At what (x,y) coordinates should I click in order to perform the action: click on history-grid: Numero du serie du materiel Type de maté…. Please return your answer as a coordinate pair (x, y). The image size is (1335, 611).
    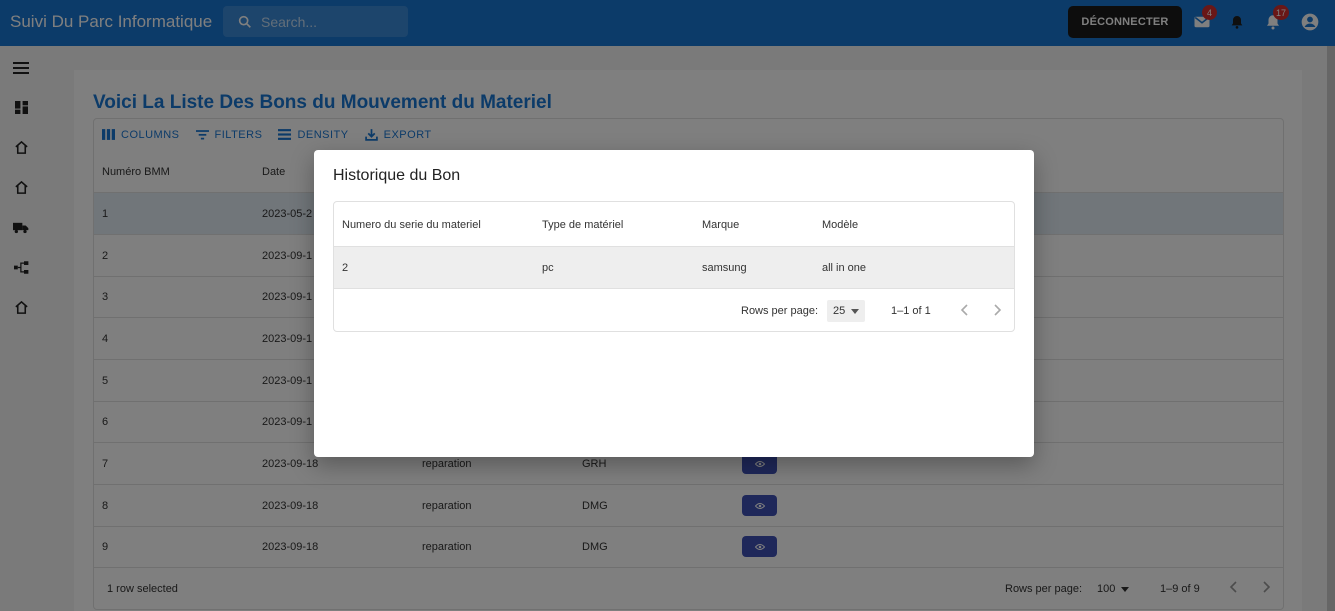
    Looking at the image, I should click on (674, 266).